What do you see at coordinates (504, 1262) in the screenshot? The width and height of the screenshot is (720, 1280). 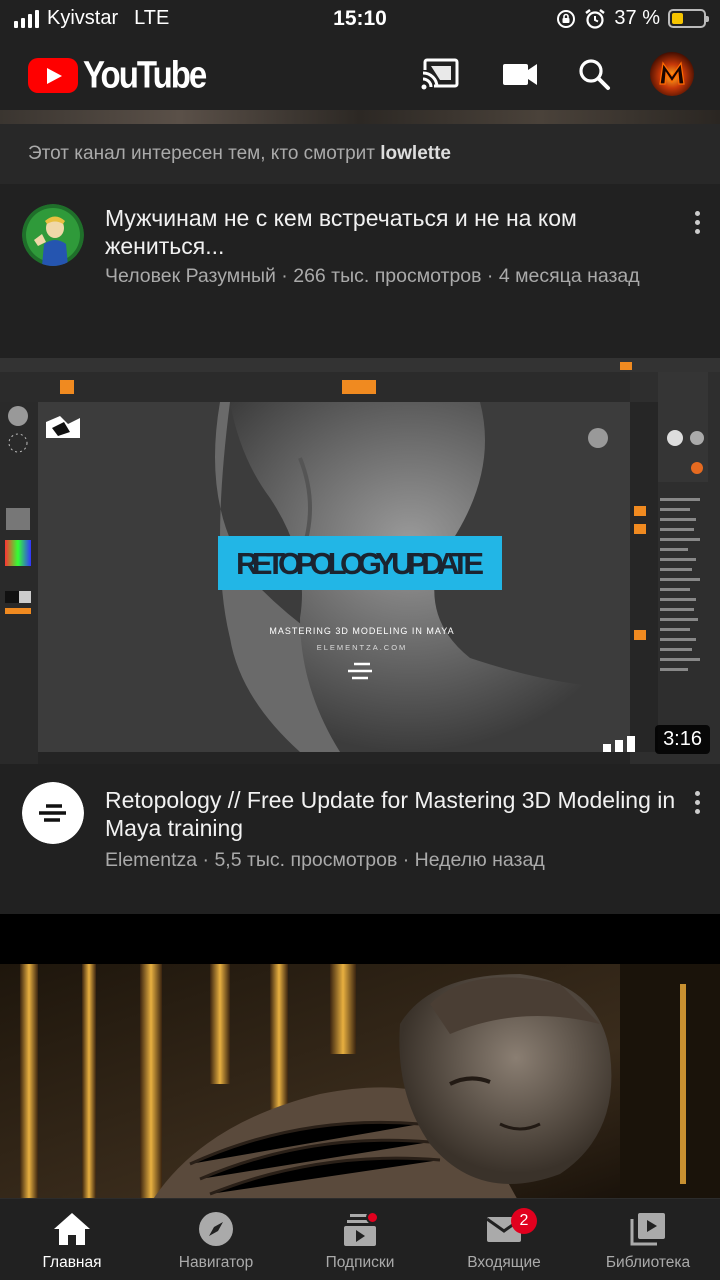 I see `tab-label: Входящие` at bounding box center [504, 1262].